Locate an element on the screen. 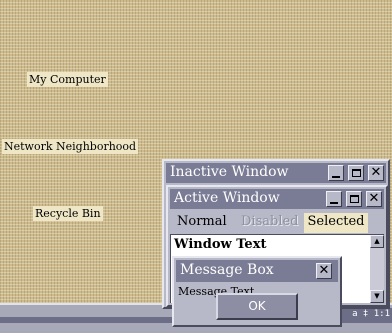 Image resolution: width=392 pixels, height=333 pixels. vertical-scrollbar: ▲ ▼ is located at coordinates (377, 269).